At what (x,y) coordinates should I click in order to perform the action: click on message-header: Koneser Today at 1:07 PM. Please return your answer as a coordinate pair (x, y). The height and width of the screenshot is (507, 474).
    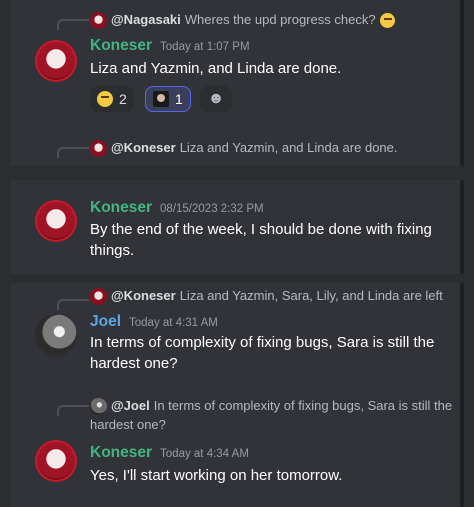
    Looking at the image, I should click on (170, 46).